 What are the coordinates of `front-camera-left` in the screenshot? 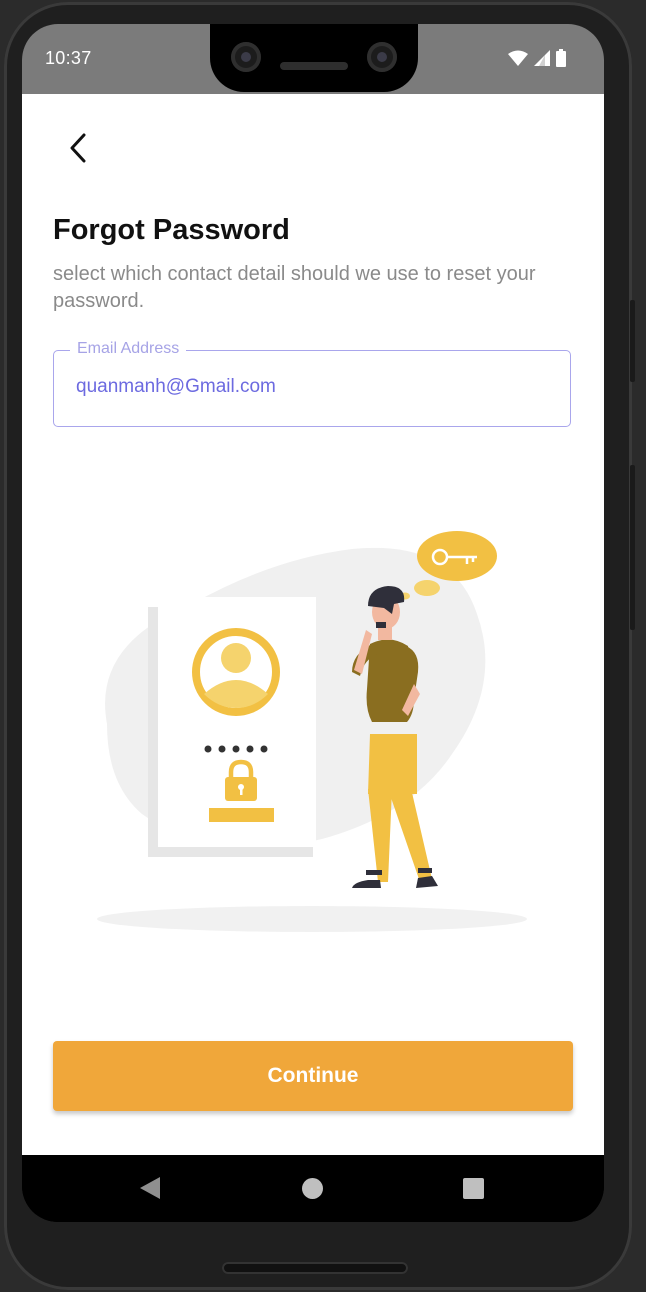 It's located at (246, 57).